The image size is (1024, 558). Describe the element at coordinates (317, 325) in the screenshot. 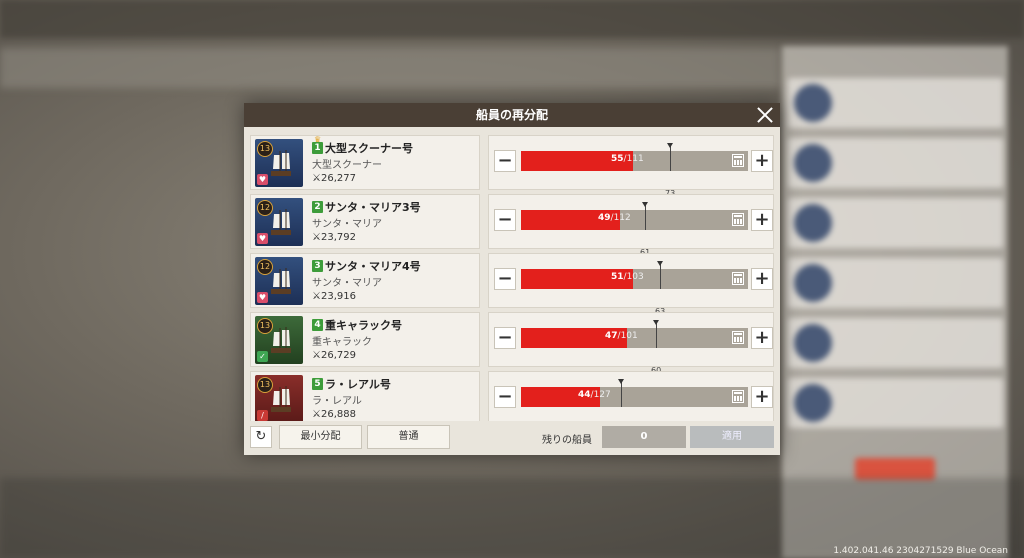

I see `fleet-index-badge: 4` at that location.